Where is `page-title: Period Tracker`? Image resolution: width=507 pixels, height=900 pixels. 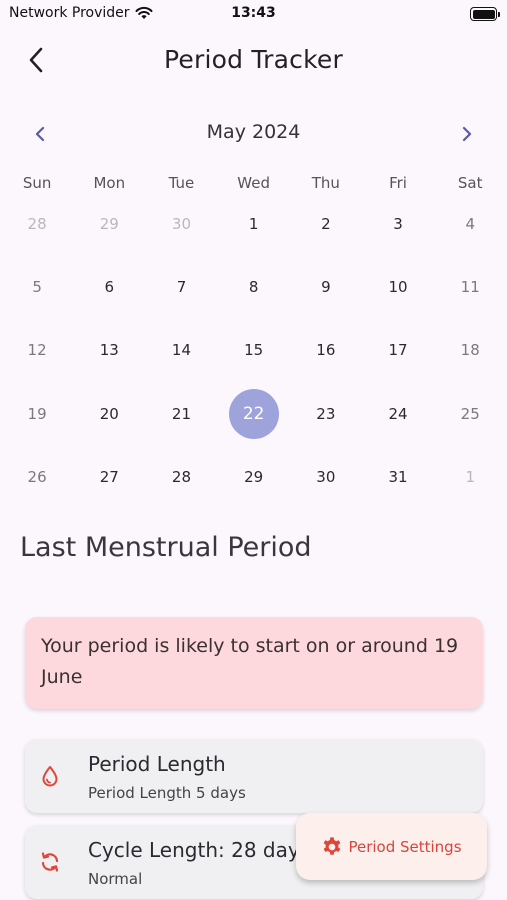 page-title: Period Tracker is located at coordinates (253, 59).